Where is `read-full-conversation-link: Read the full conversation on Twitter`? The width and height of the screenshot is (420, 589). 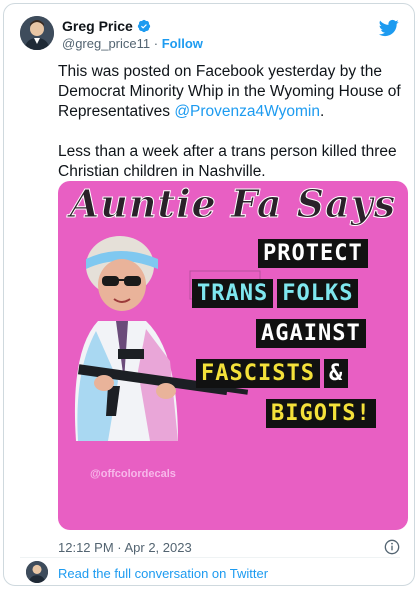 read-full-conversation-link: Read the full conversation on Twitter is located at coordinates (163, 573).